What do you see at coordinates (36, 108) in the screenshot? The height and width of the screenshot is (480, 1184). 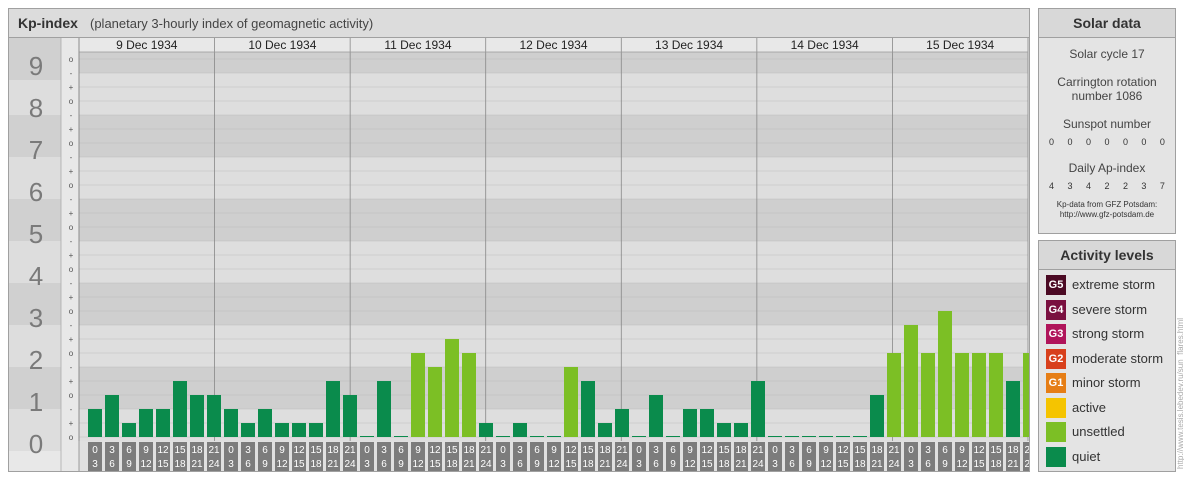 I see `y-tick-label: 8` at bounding box center [36, 108].